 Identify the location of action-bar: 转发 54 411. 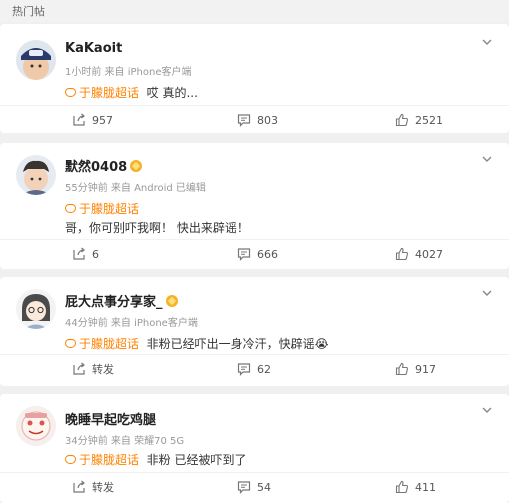
(254, 486).